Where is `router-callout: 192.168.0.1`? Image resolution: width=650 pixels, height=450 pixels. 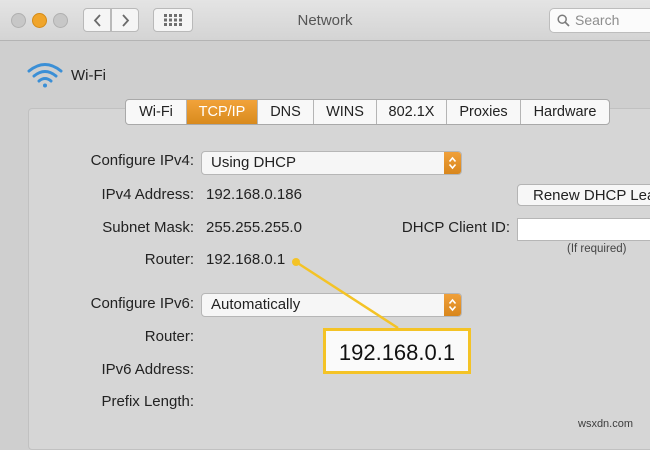 router-callout: 192.168.0.1 is located at coordinates (397, 351).